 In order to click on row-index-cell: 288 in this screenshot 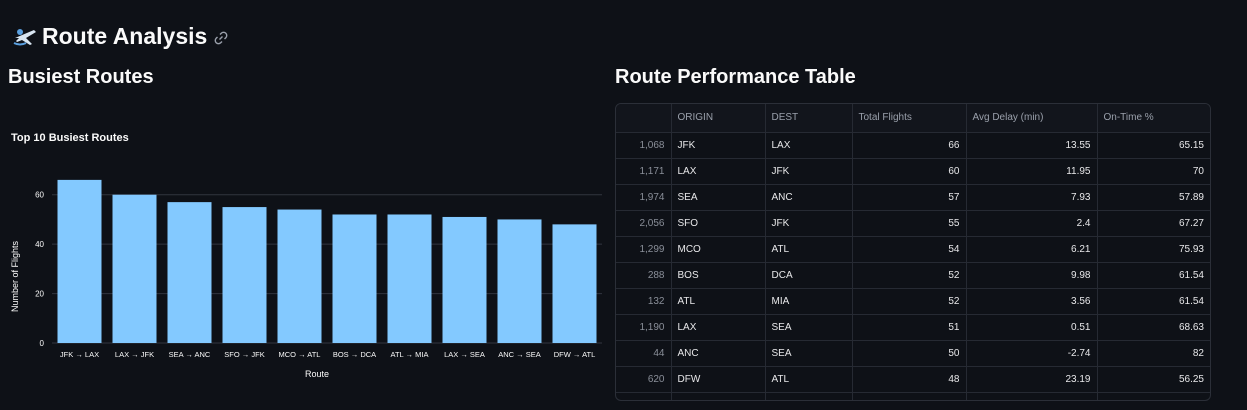, I will do `click(644, 275)`.